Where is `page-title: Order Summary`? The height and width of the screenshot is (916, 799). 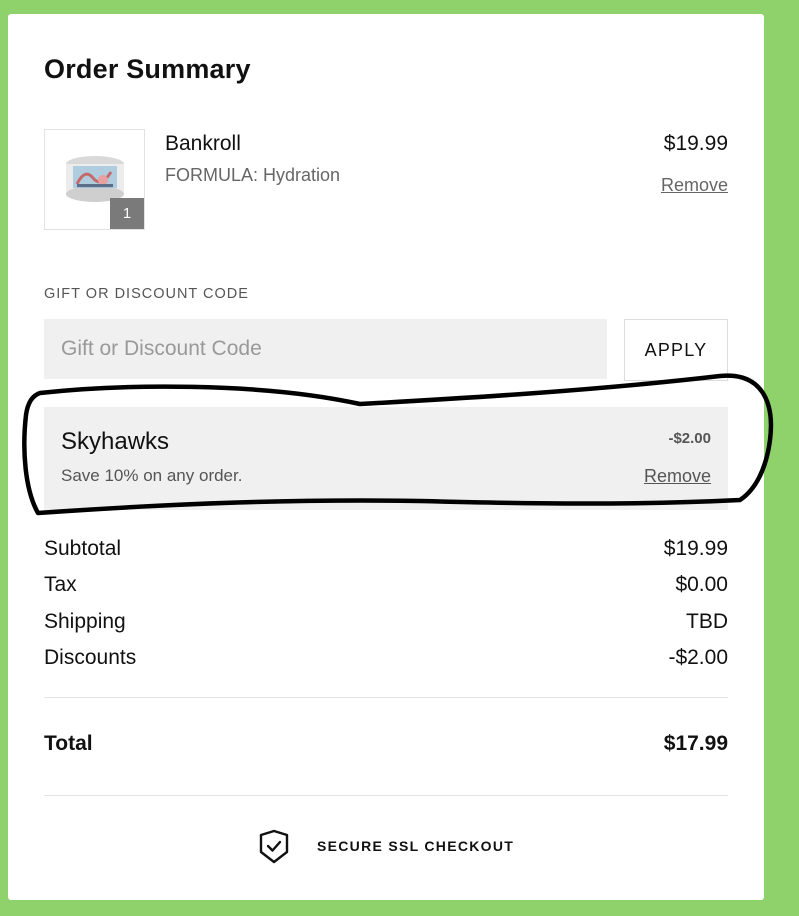
page-title: Order Summary is located at coordinates (147, 69).